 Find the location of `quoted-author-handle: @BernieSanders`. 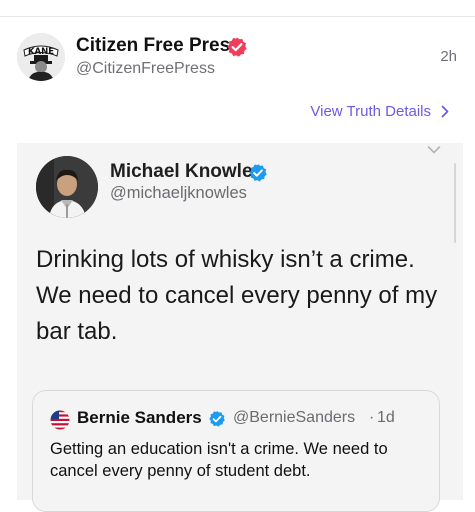

quoted-author-handle: @BernieSanders is located at coordinates (294, 417).